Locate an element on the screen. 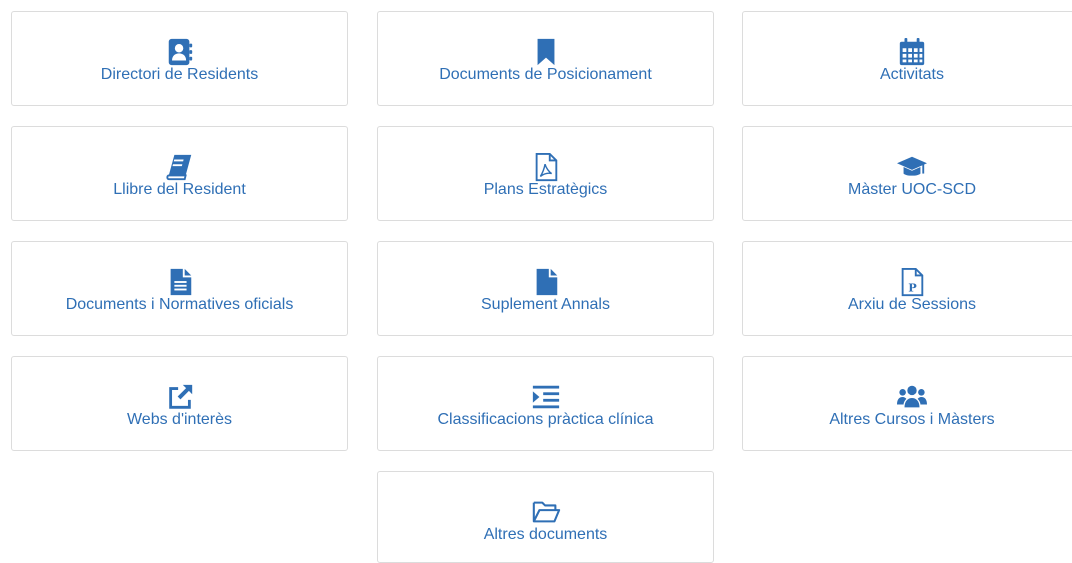 This screenshot has width=1072, height=563. pdf-file-icon is located at coordinates (546, 167).